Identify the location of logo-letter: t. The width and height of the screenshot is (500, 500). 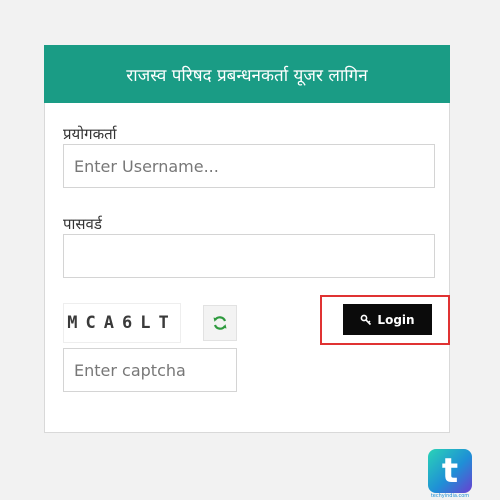
(450, 471).